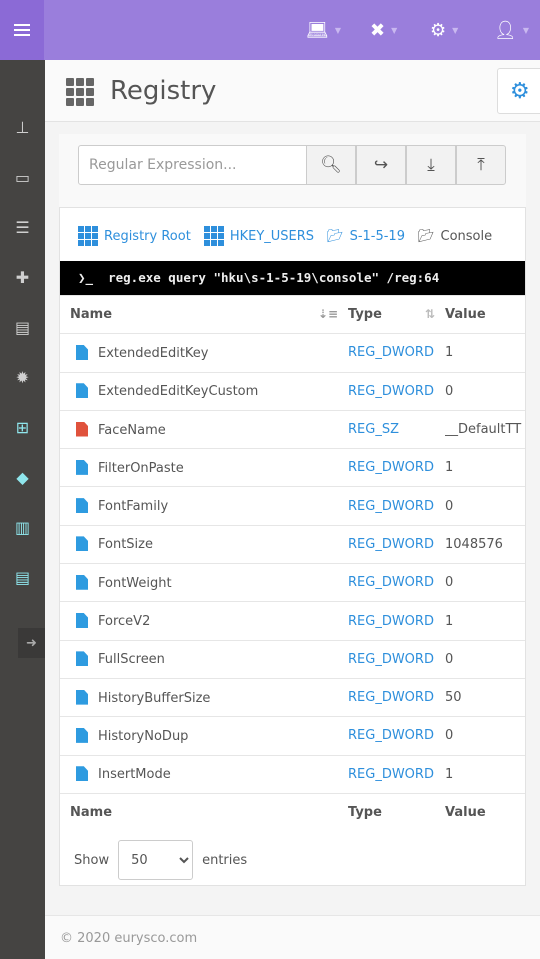 This screenshot has height=959, width=540. What do you see at coordinates (426, 236) in the screenshot?
I see `folder-open-icon: 📂︎` at bounding box center [426, 236].